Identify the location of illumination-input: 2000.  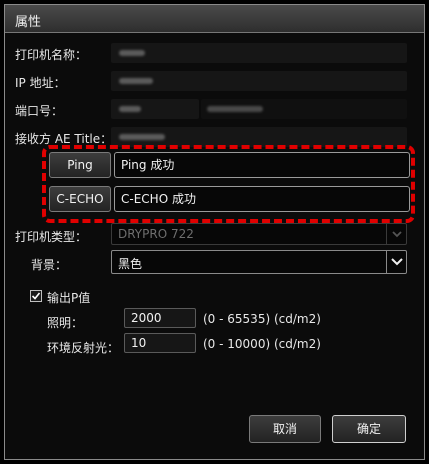
(160, 318).